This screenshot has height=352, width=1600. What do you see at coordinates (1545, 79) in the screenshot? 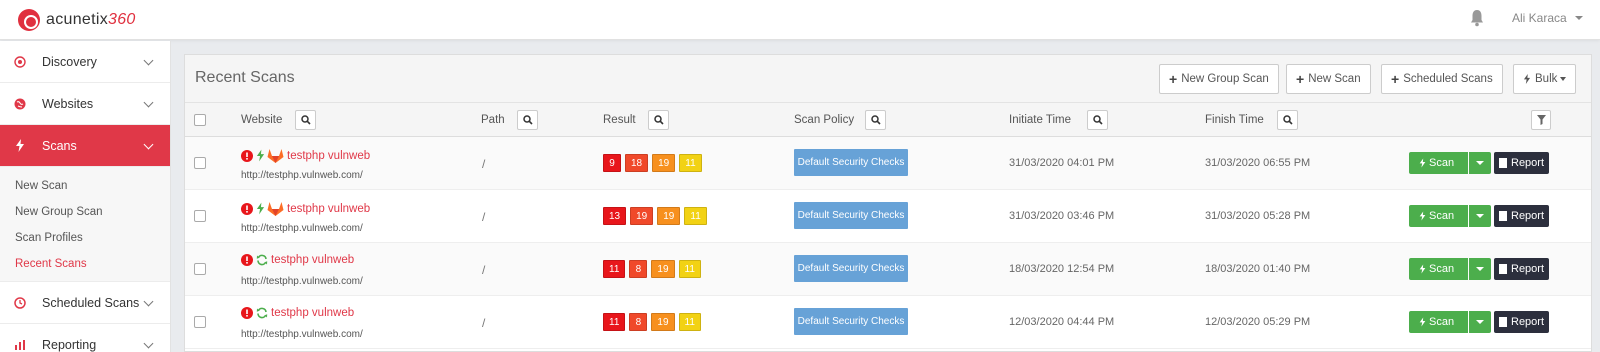
I see `bulk-button: Bulk` at bounding box center [1545, 79].